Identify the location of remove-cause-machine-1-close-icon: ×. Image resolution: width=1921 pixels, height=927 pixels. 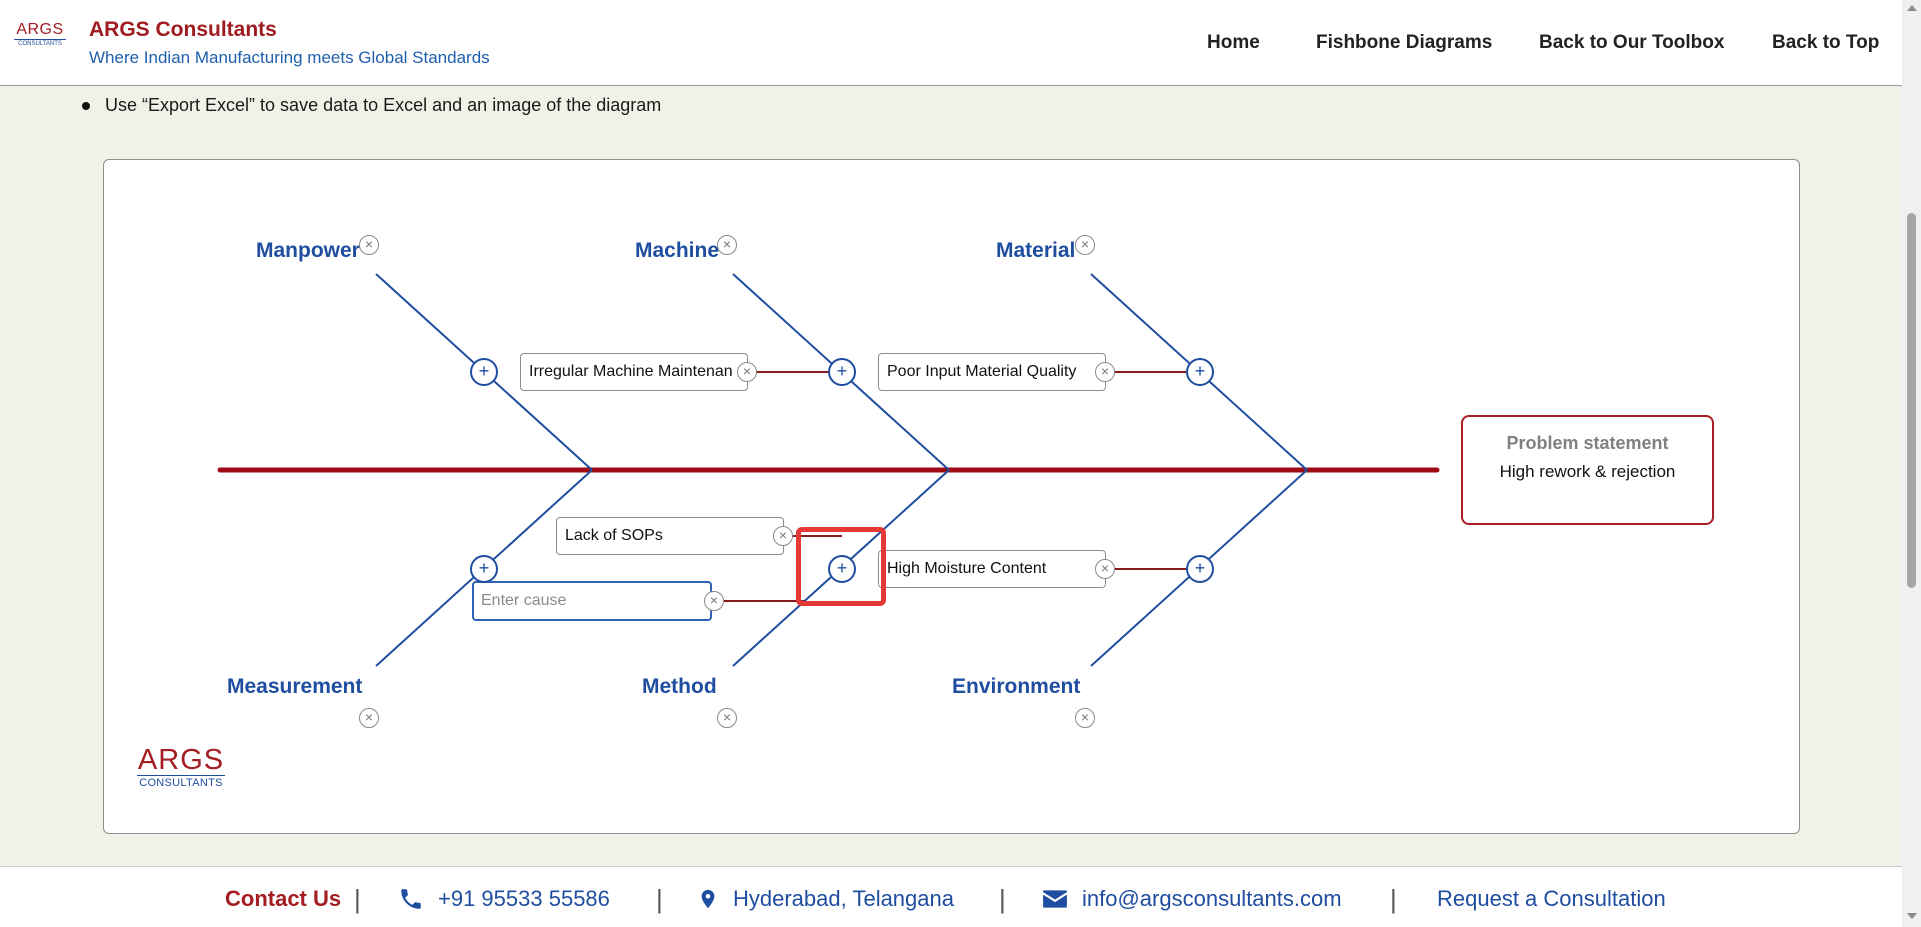
(747, 372).